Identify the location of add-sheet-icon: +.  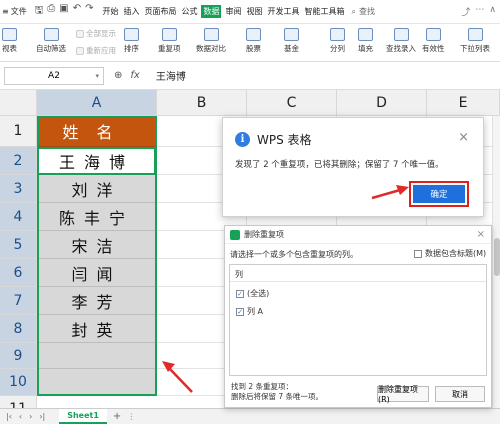
(117, 416).